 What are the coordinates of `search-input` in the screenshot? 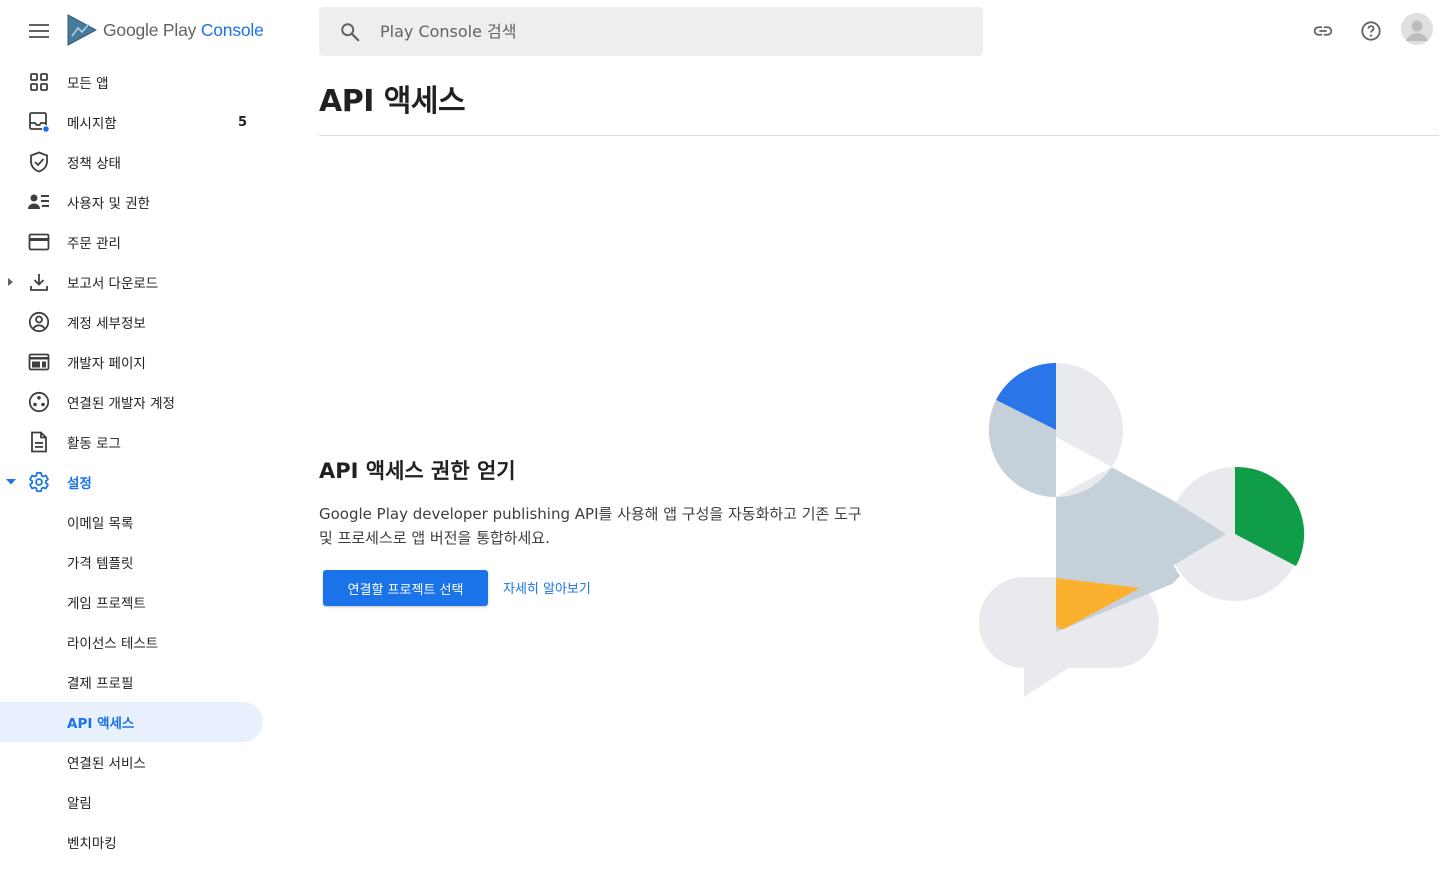 It's located at (660, 31).